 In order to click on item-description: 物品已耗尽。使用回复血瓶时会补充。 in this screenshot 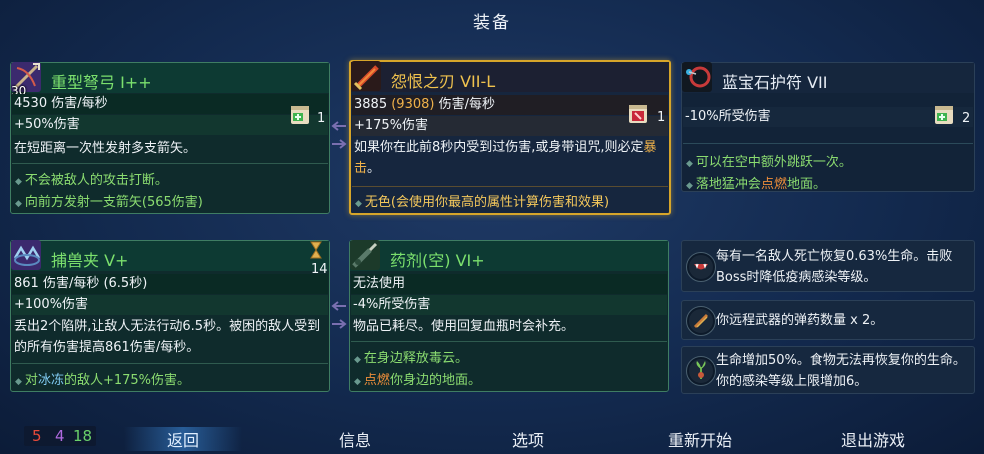, I will do `click(464, 326)`.